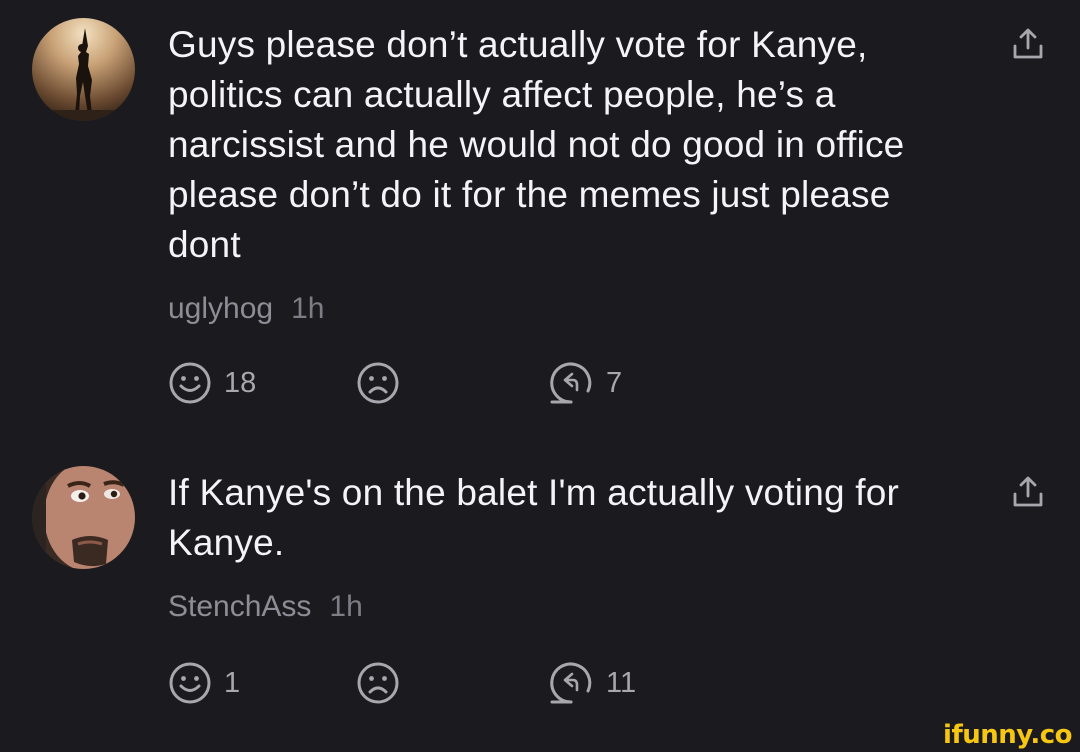 This screenshot has width=1080, height=752. What do you see at coordinates (621, 682) in the screenshot?
I see `reply-count: 11` at bounding box center [621, 682].